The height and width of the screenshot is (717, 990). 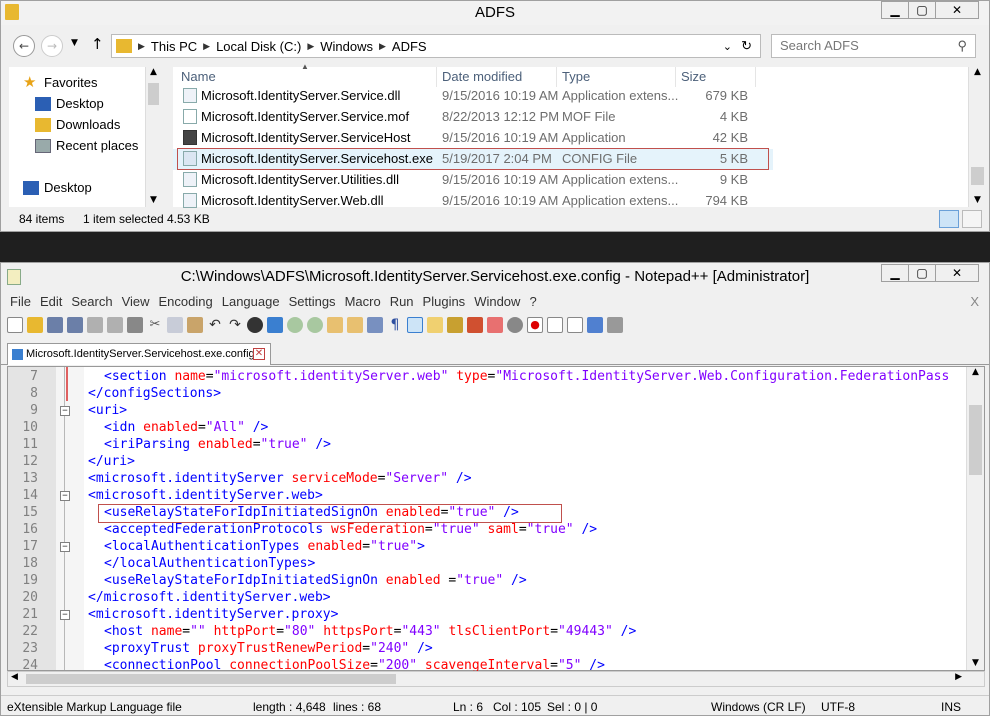 What do you see at coordinates (195, 325) in the screenshot?
I see `paste-icon` at bounding box center [195, 325].